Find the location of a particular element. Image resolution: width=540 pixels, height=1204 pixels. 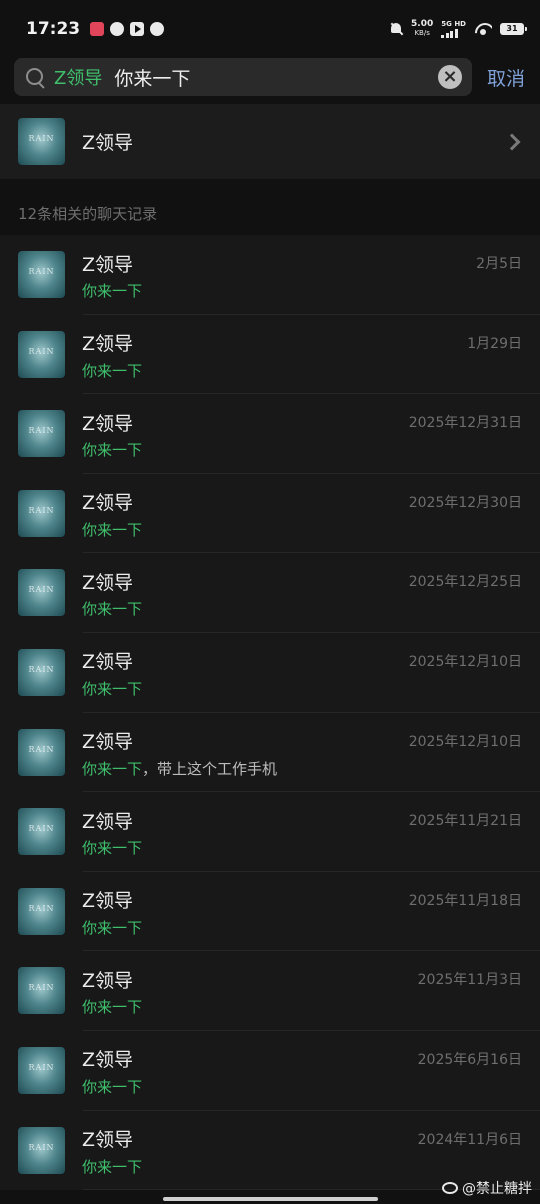

result-date: 2025年11月21日 is located at coordinates (465, 821).